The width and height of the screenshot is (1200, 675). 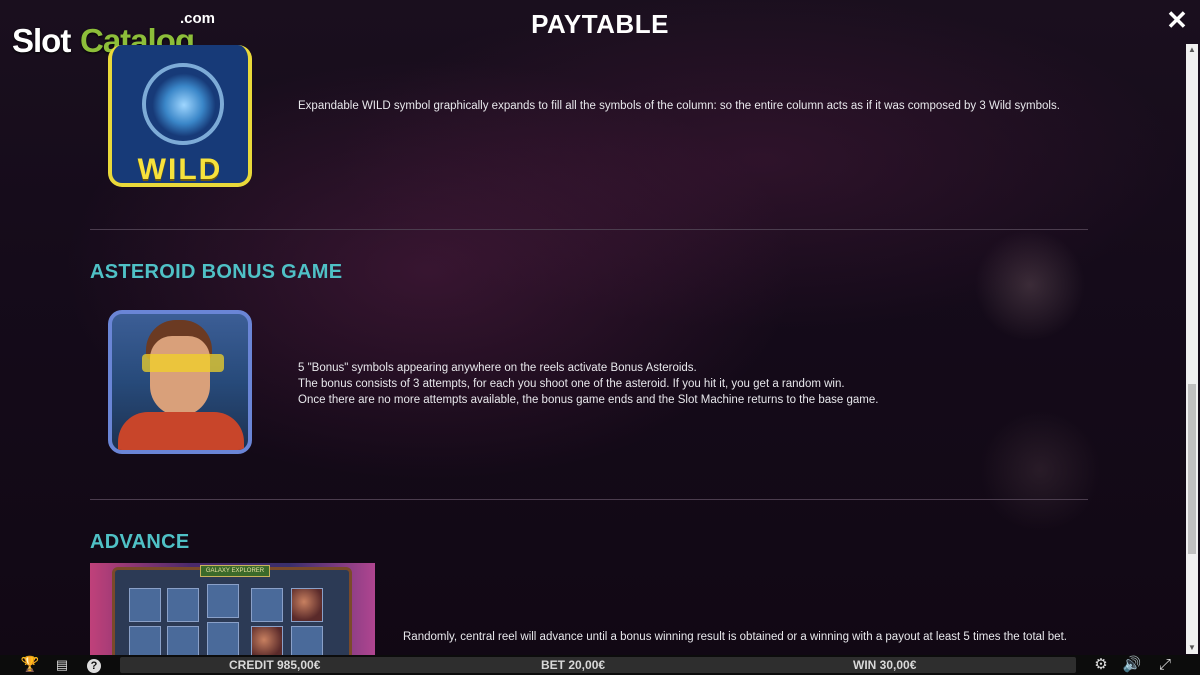 I want to click on scroll-down-arrow-icon: ▼, so click(x=1192, y=648).